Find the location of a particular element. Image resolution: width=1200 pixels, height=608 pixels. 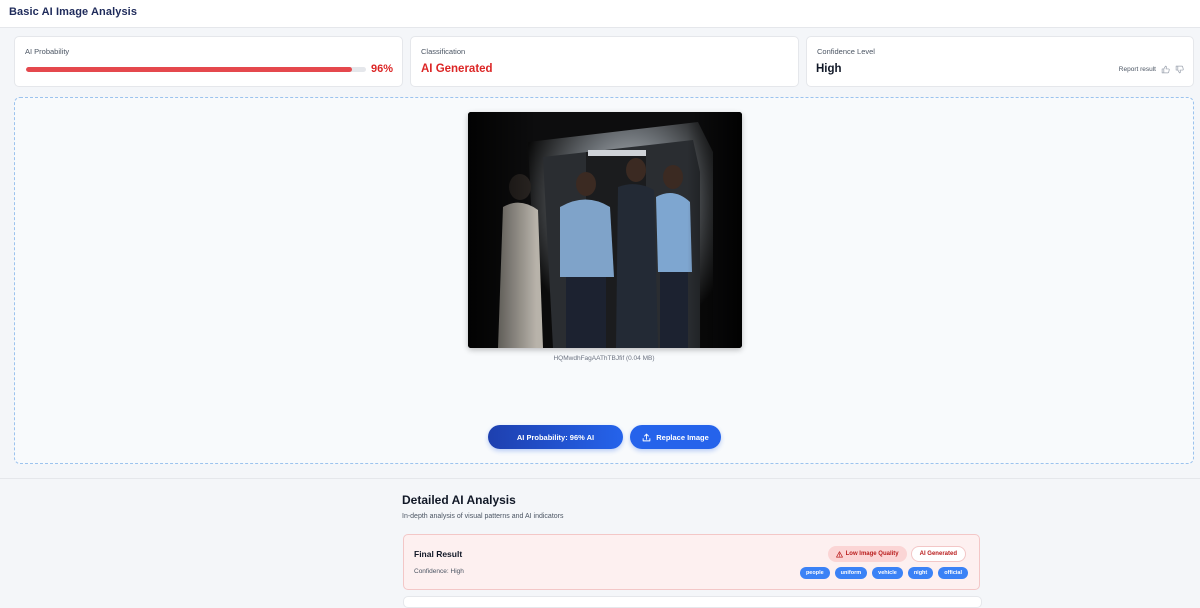

thumbs-down-icon is located at coordinates (1179, 69).